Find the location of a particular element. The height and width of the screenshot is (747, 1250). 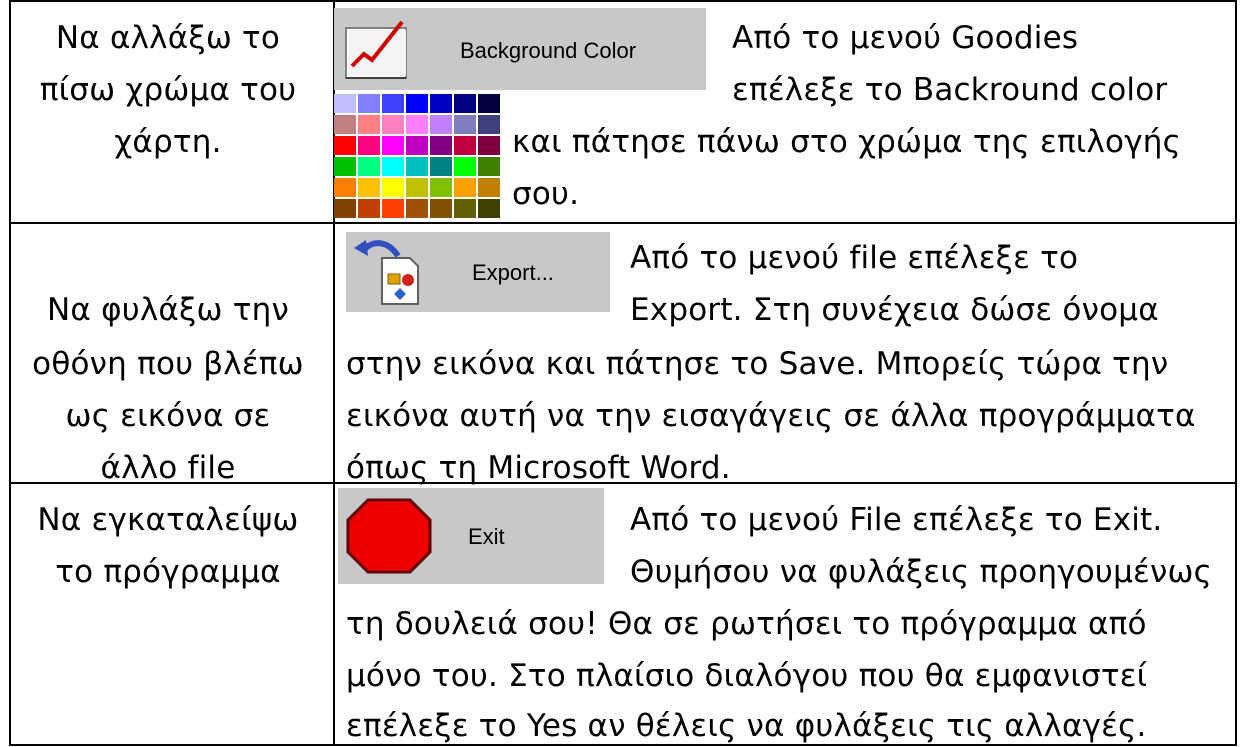

instruction-line: Export. Στη συνέχεια δώσε όνομα is located at coordinates (894, 310).